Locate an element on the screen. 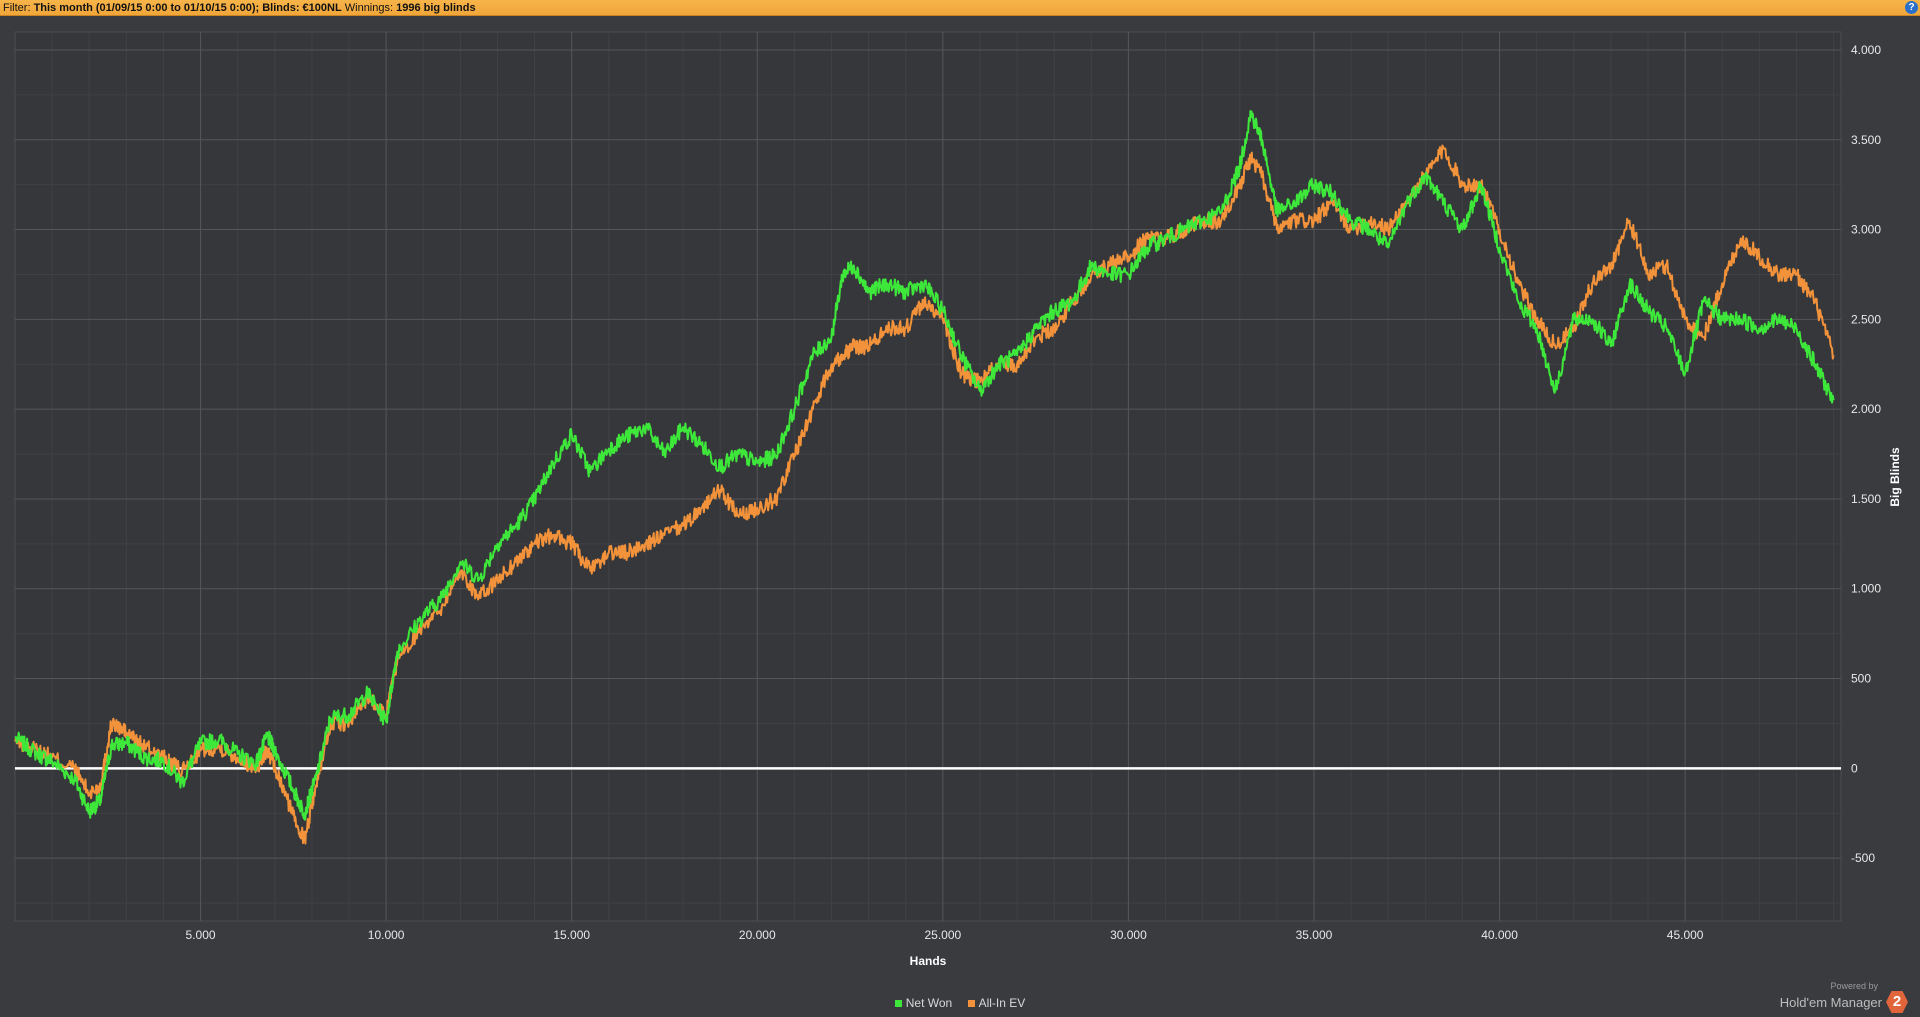 The width and height of the screenshot is (1920, 1017). y-tick-label: 2.500 is located at coordinates (1866, 319).